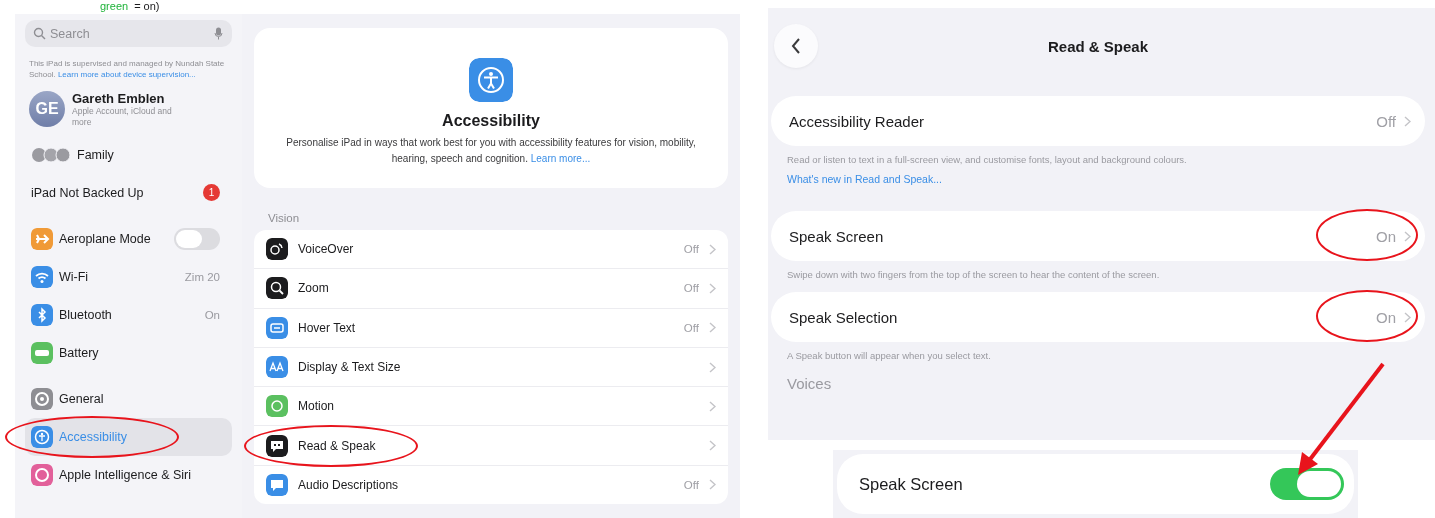 This screenshot has height=518, width=1435. I want to click on settings-row: Speak Screen, so click(1095, 484).